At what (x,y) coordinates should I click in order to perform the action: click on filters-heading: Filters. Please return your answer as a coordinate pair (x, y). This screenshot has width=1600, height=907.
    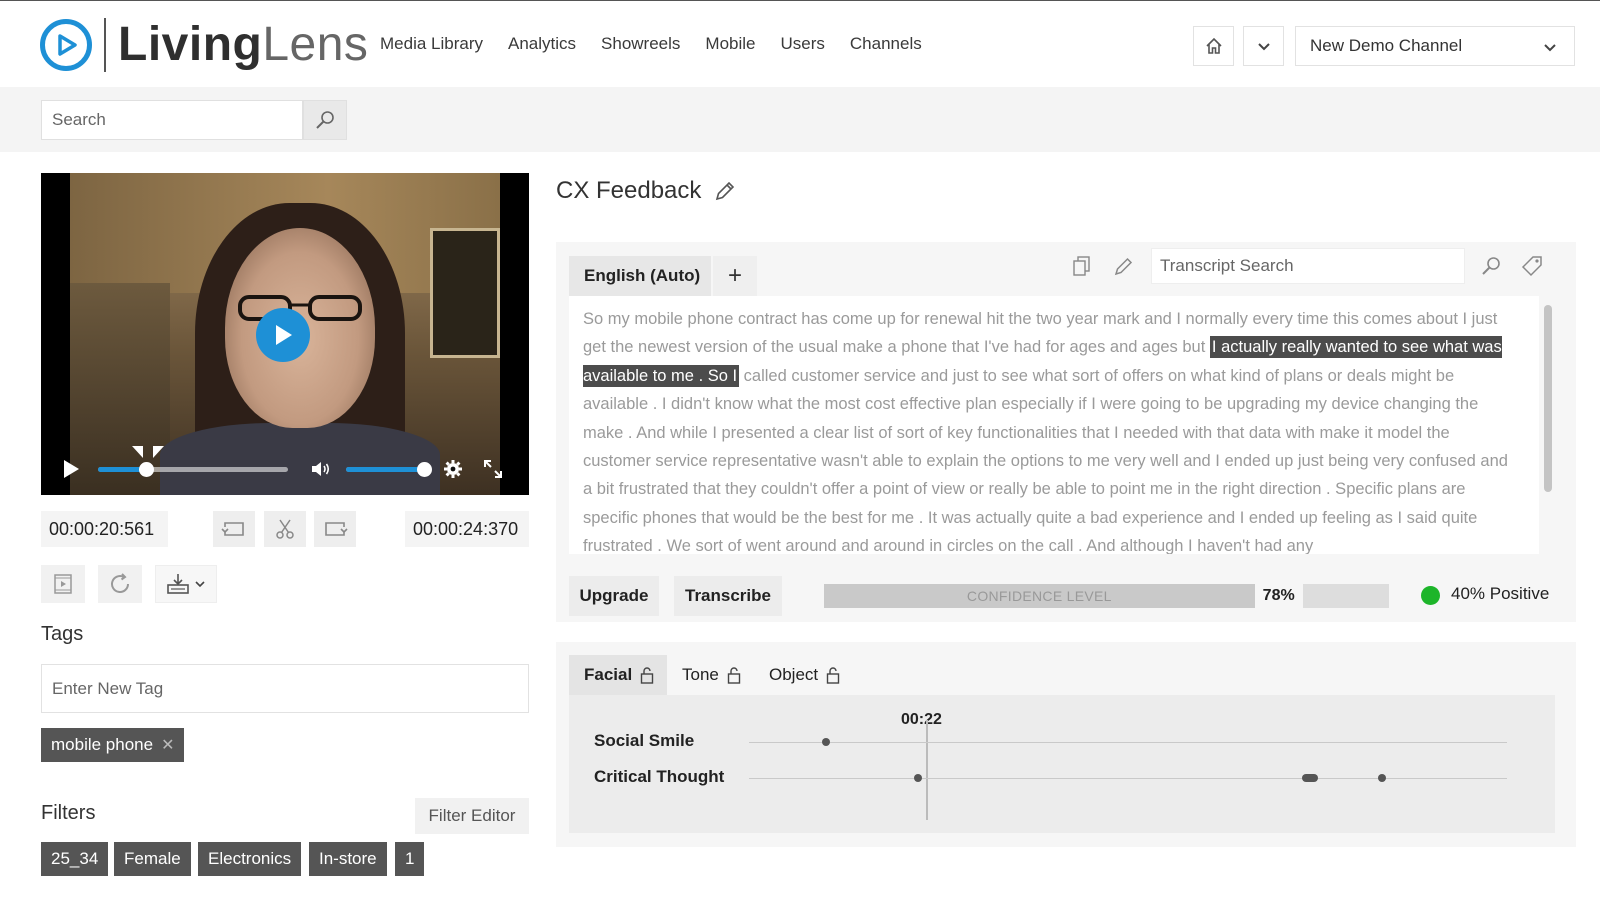
    Looking at the image, I should click on (68, 813).